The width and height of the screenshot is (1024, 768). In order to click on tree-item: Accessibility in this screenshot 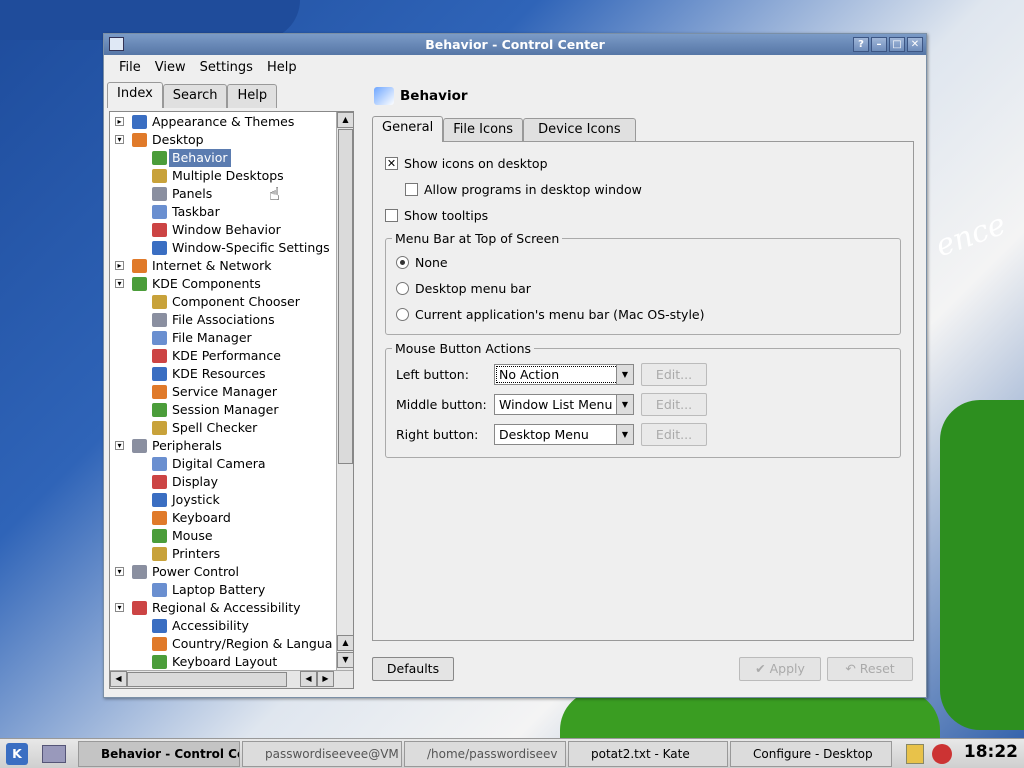, I will do `click(223, 626)`.